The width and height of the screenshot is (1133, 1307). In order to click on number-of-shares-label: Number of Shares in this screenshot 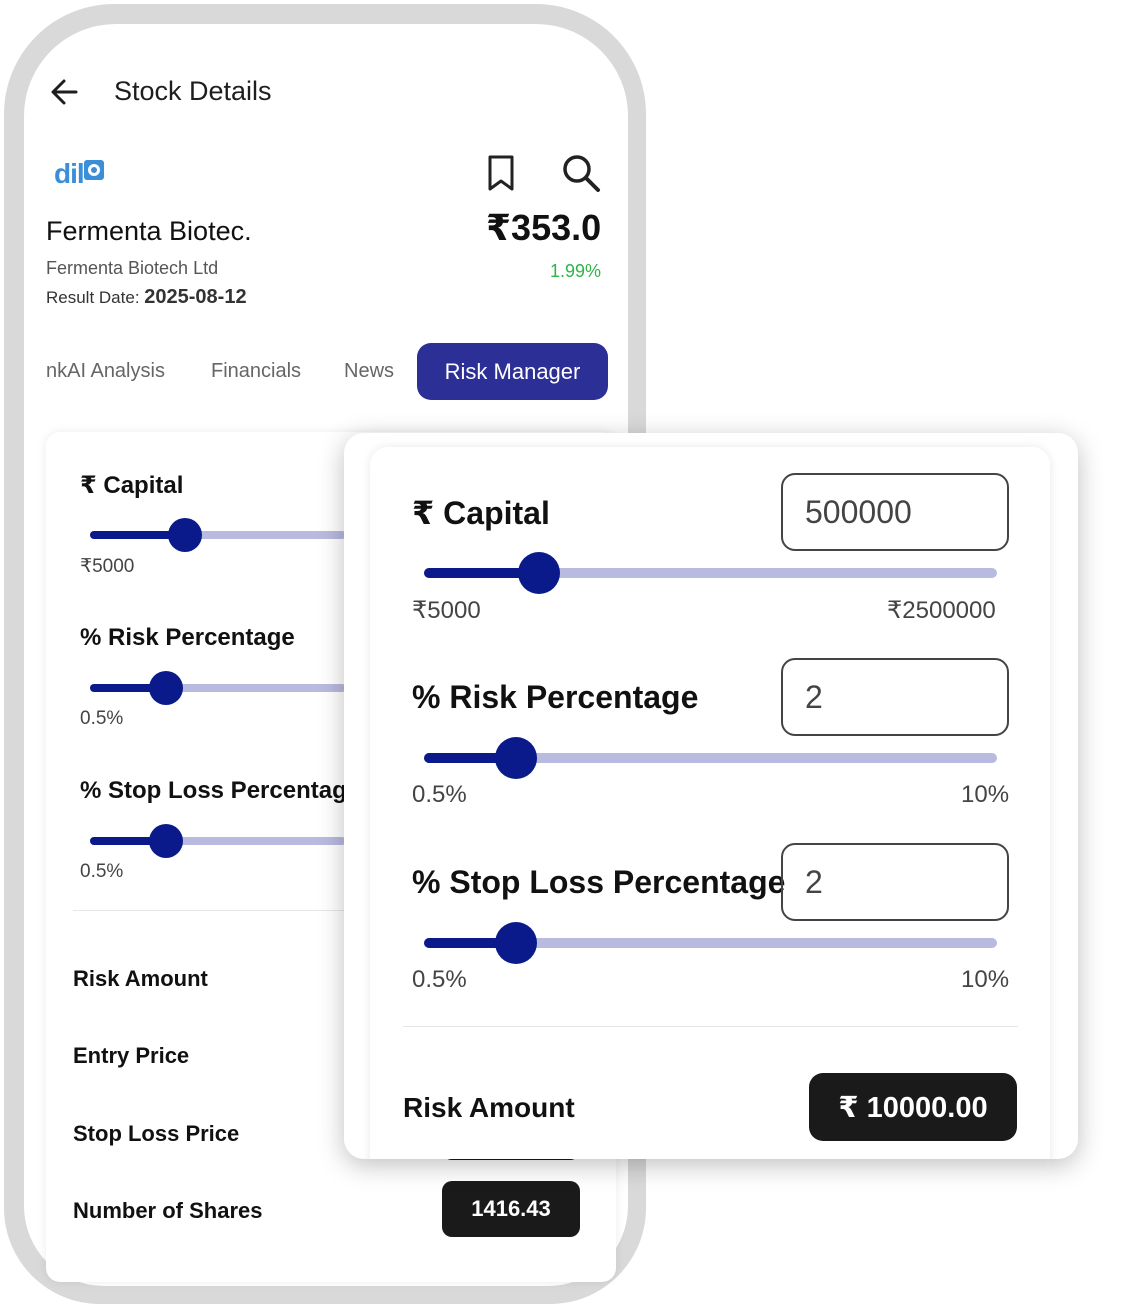, I will do `click(168, 1210)`.